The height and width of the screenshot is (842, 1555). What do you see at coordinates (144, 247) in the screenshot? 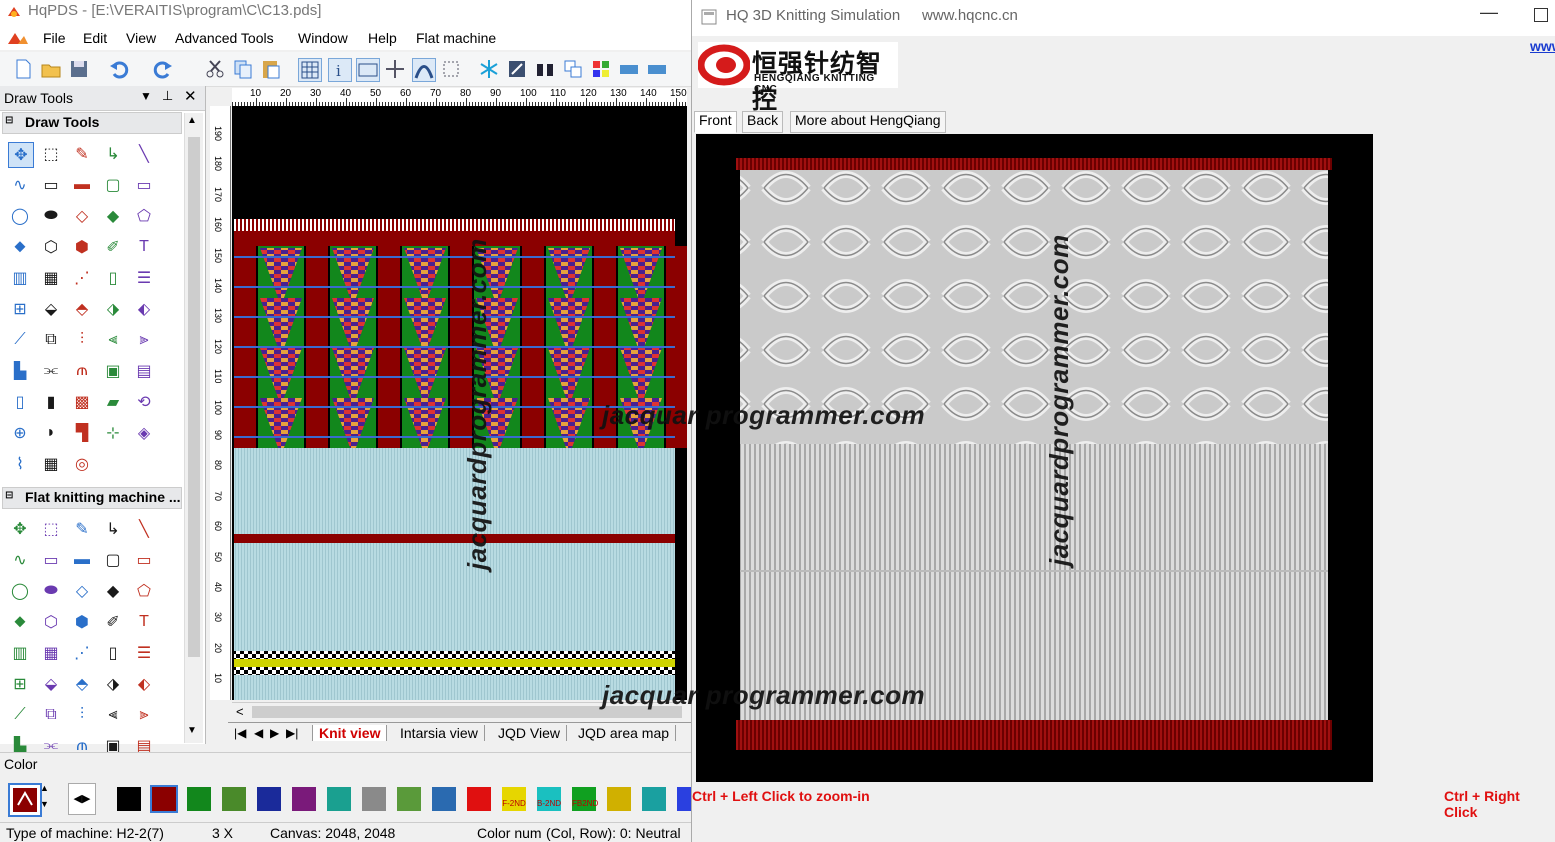
I see `text-icon: T` at bounding box center [144, 247].